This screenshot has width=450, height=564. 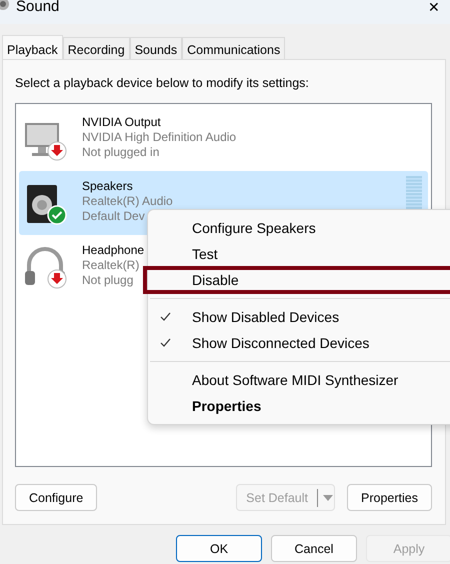 What do you see at coordinates (38, 7) in the screenshot?
I see `window-title: Sound` at bounding box center [38, 7].